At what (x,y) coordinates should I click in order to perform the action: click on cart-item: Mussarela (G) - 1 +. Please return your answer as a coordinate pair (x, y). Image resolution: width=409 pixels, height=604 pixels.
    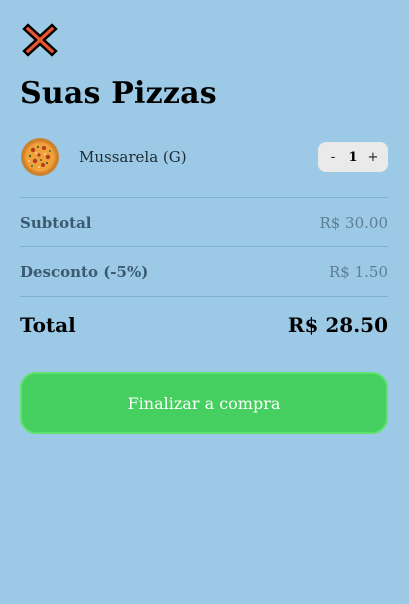
    Looking at the image, I should click on (204, 157).